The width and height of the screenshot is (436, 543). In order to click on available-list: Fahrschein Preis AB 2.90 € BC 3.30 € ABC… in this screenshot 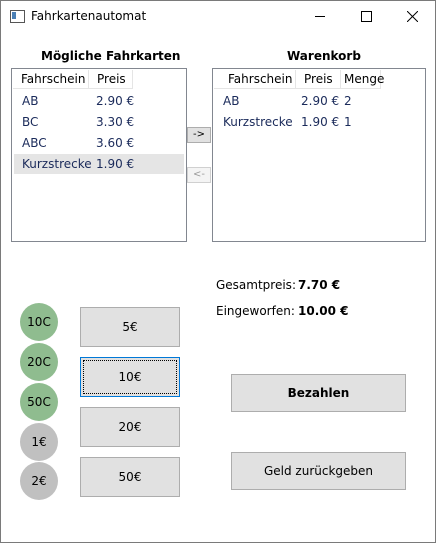, I will do `click(99, 155)`.